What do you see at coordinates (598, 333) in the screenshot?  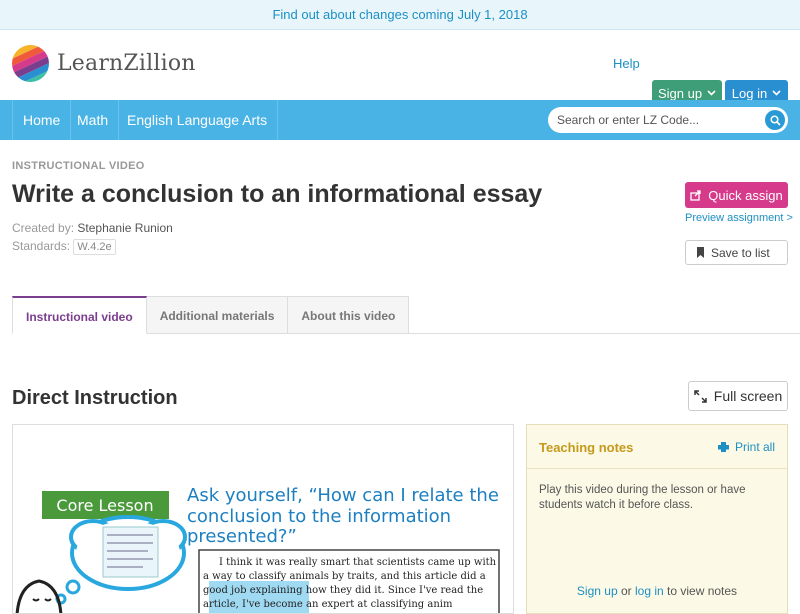 I see `tab-divider` at bounding box center [598, 333].